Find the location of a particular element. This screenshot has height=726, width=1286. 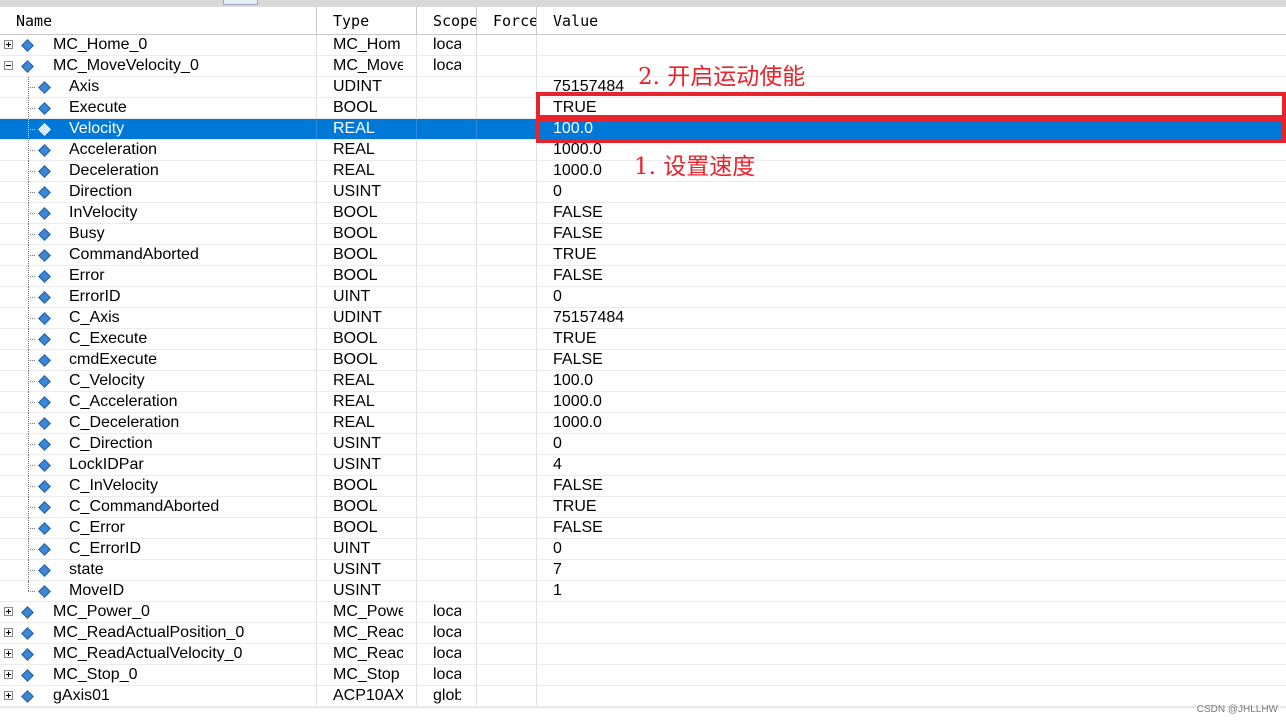

column-header-type: Type is located at coordinates (367, 20).